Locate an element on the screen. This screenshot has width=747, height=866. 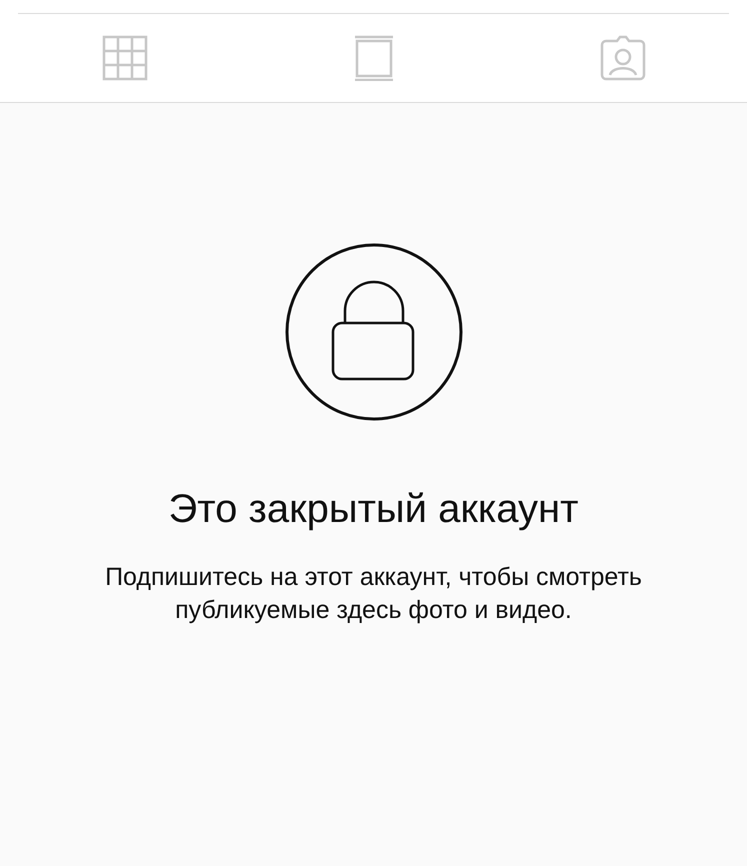
private-account-message: Подпишитесь на этот аккаунт, чтобы смотреть публикуемые здесь фото и видео. is located at coordinates (373, 594).